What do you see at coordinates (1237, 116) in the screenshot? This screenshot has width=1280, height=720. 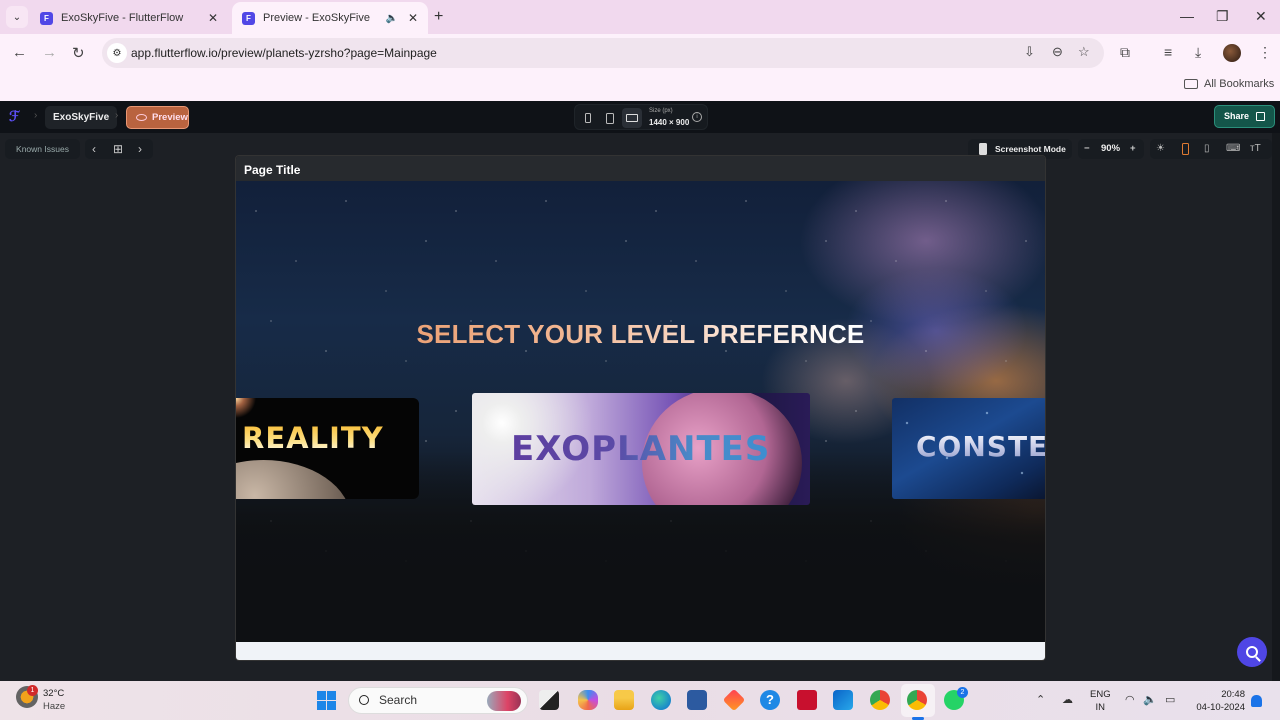 I see `share-label: Share` at bounding box center [1237, 116].